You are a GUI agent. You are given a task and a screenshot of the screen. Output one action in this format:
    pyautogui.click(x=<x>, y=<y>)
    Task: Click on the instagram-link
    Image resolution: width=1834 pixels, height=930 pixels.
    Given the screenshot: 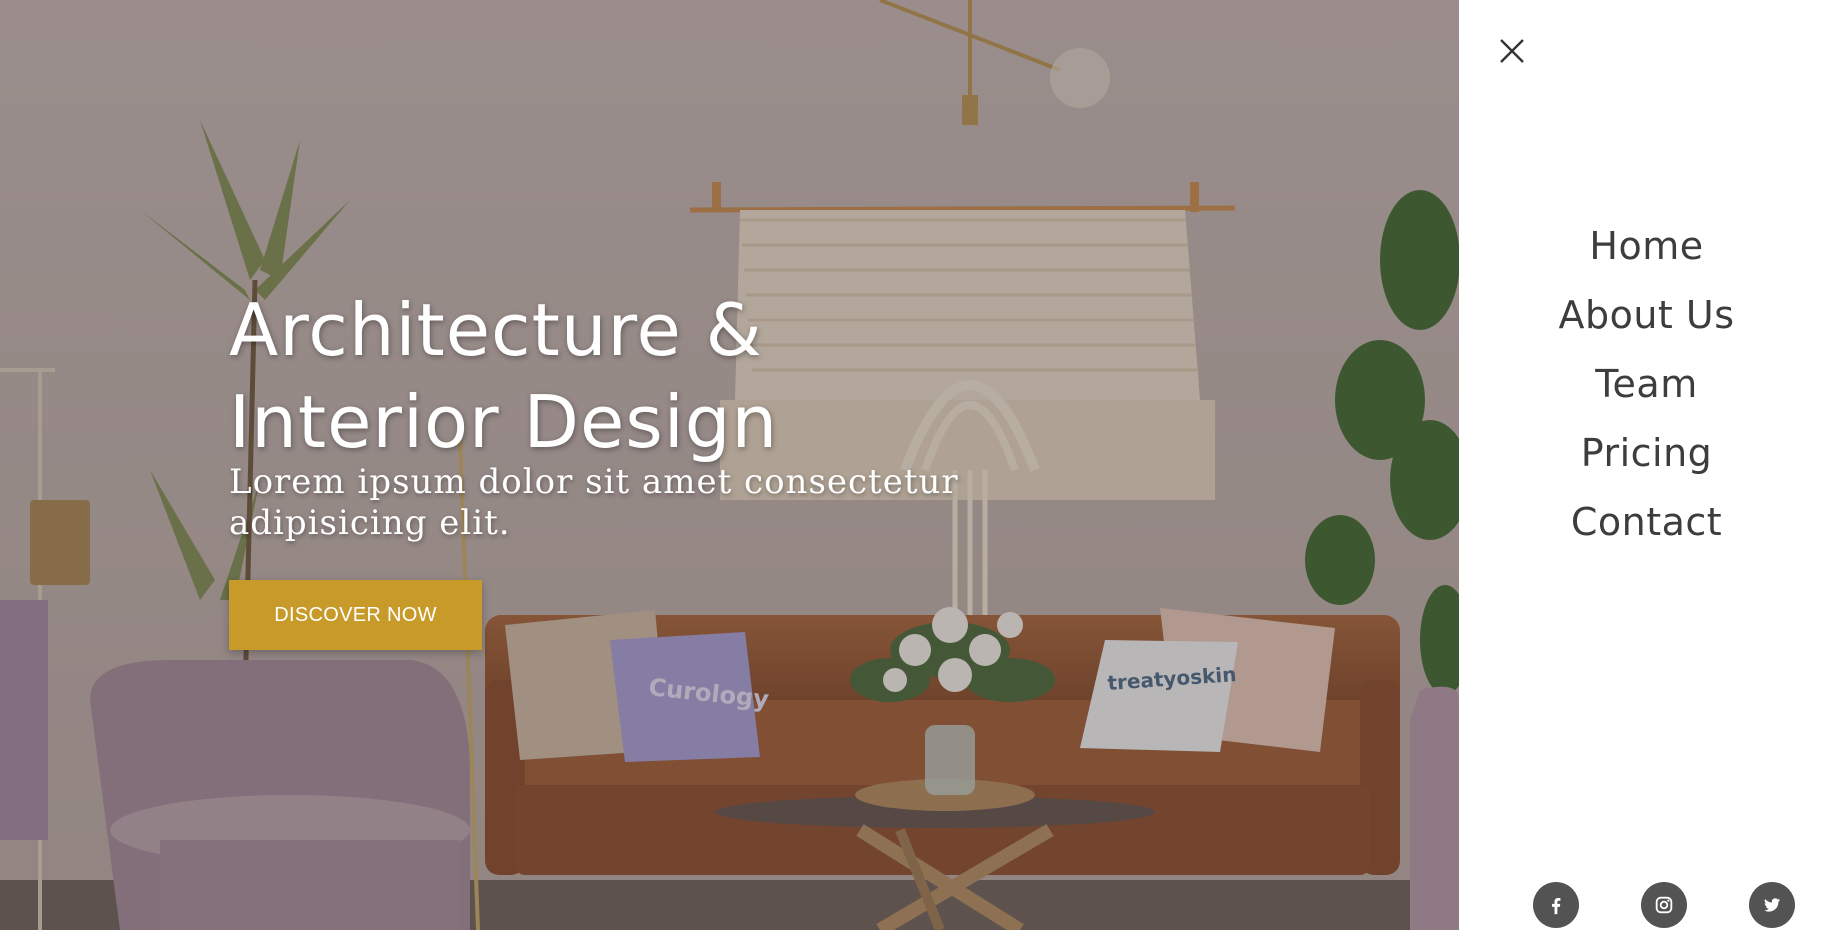 What is the action you would take?
    pyautogui.click(x=1664, y=905)
    